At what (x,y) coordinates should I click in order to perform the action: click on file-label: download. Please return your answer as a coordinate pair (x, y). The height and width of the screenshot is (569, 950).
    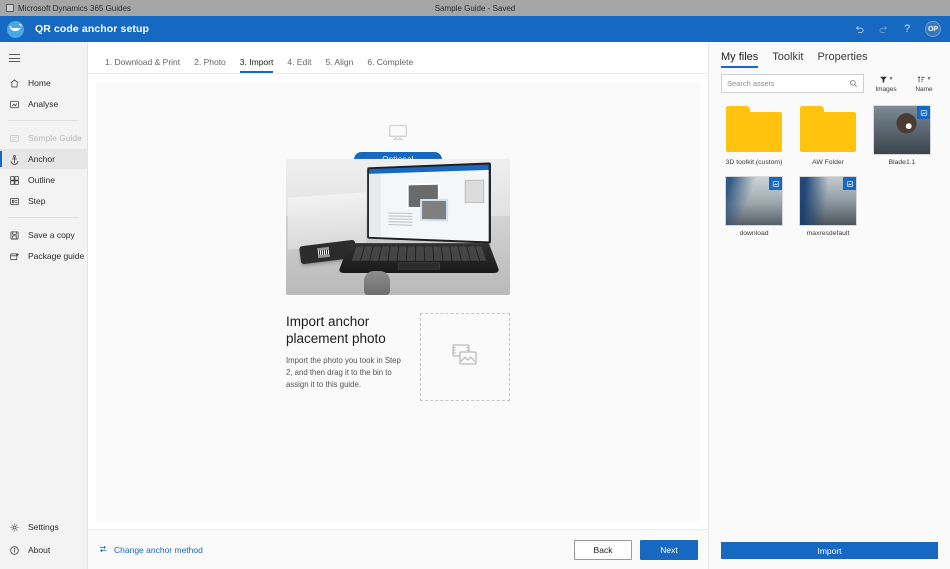
    Looking at the image, I should click on (754, 233).